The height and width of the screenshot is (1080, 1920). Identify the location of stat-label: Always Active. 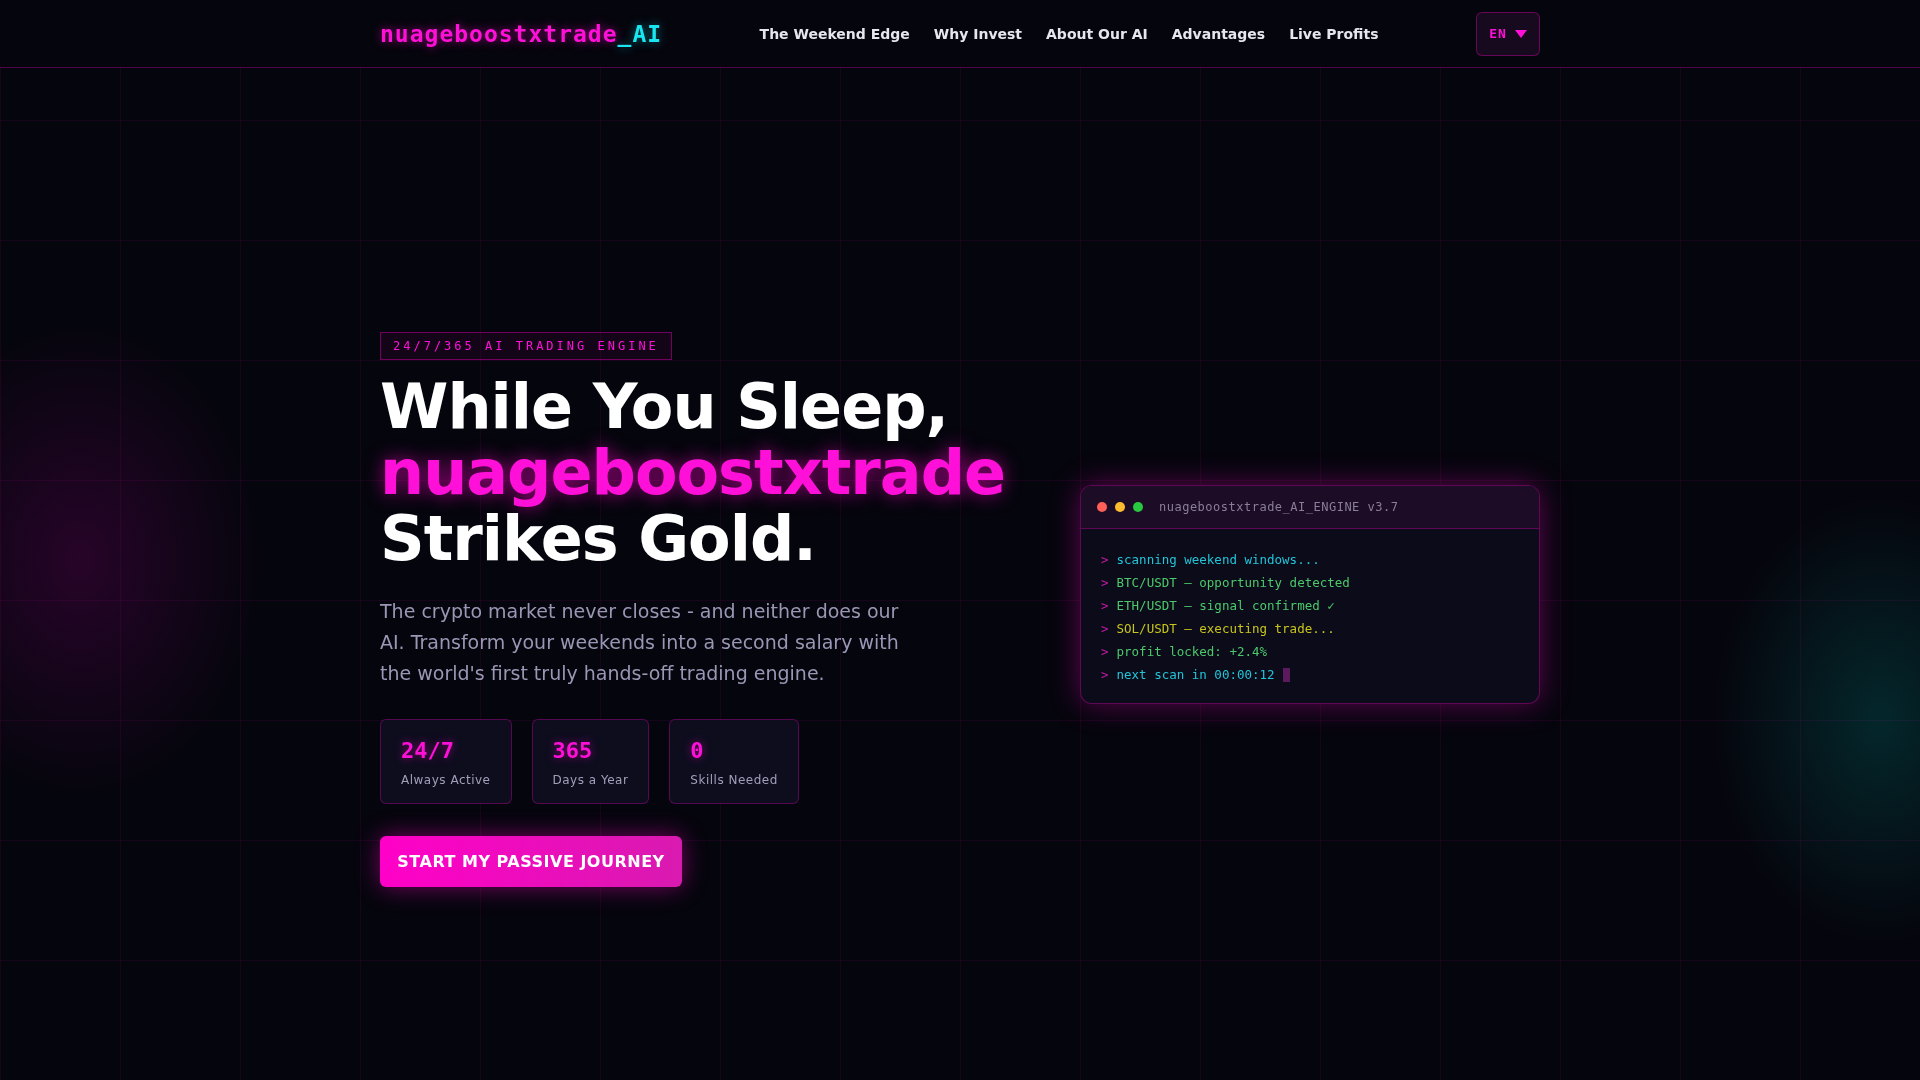
(446, 780).